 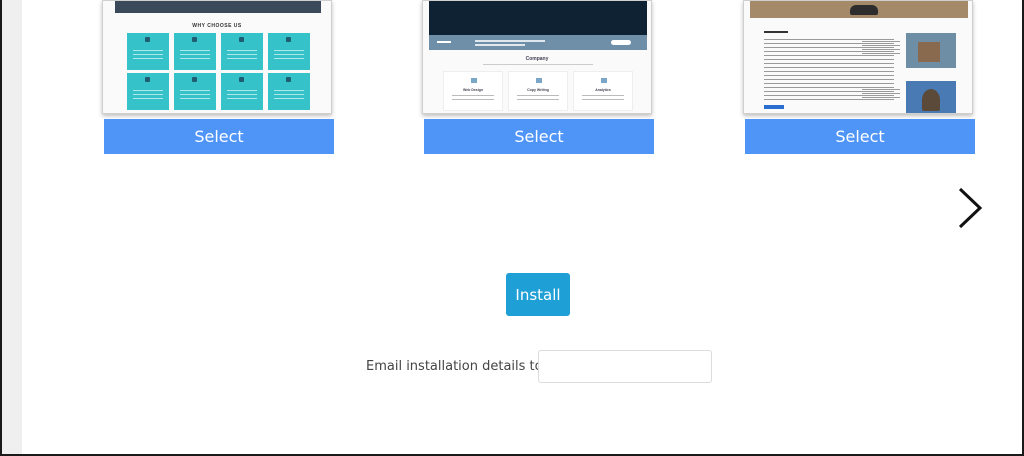 I want to click on select-theme-3-button: Select, so click(x=860, y=136).